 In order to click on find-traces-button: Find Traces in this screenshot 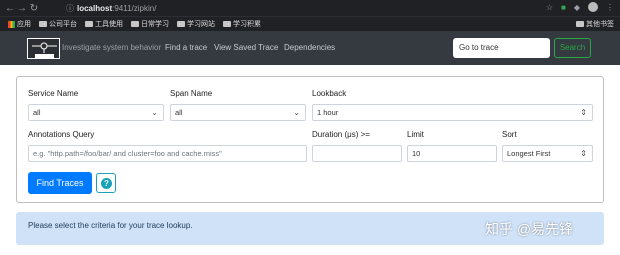, I will do `click(60, 183)`.